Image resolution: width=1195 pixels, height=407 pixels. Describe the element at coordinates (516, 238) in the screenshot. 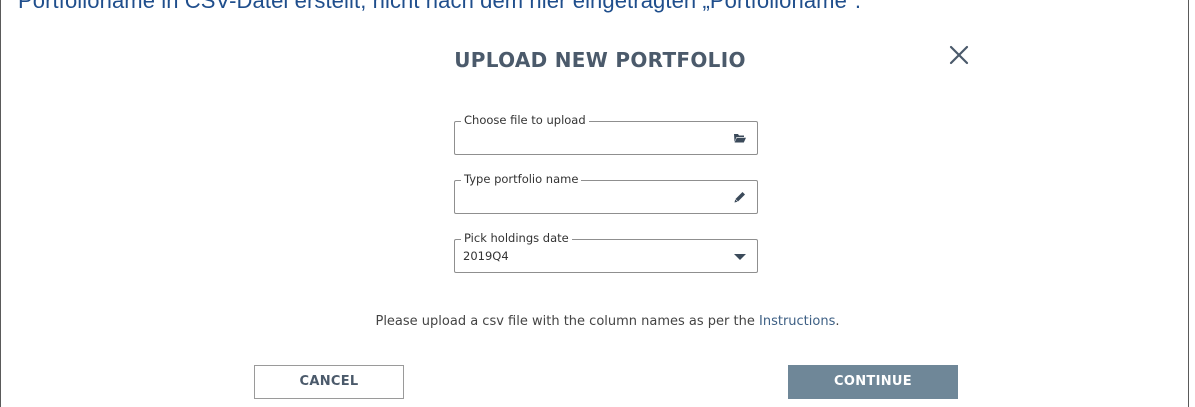

I see `holdings-date-label: Pick holdings date` at that location.